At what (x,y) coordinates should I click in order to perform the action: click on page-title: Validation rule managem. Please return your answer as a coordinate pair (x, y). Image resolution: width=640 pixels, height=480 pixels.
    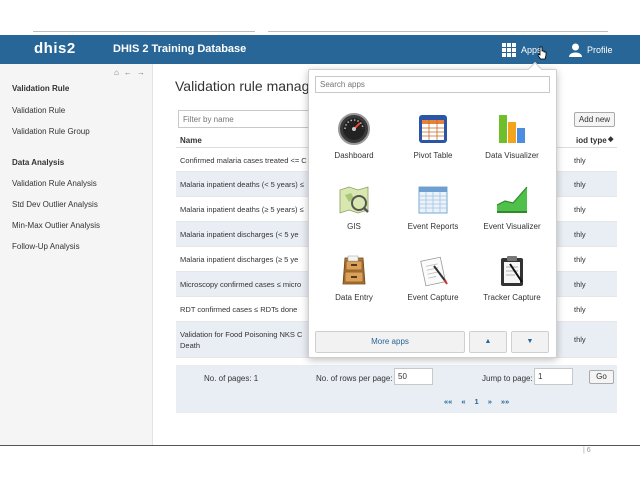
    Looking at the image, I should click on (252, 86).